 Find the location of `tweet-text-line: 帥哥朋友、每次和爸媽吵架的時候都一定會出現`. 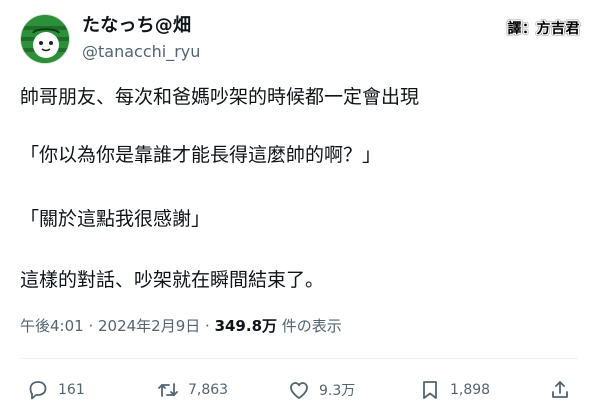

tweet-text-line: 帥哥朋友、每次和爸媽吵架的時候都一定會出現 is located at coordinates (220, 97).